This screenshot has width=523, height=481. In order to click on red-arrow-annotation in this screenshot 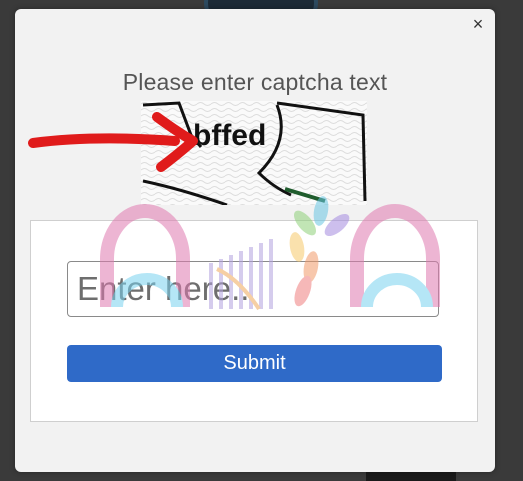, I will do `click(113, 142)`.